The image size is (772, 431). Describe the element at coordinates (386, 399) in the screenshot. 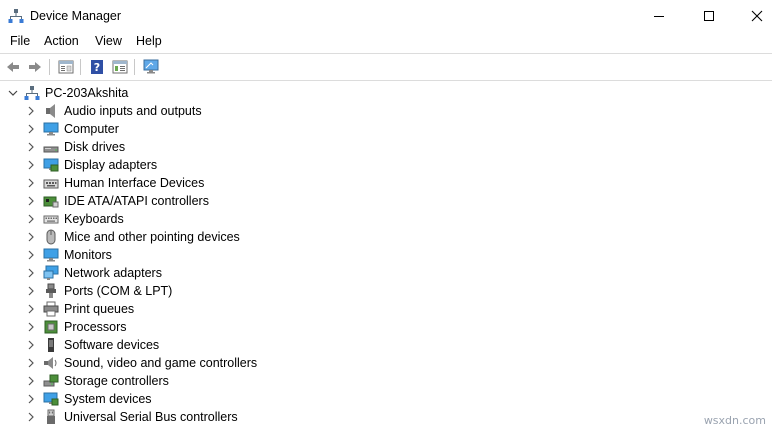

I see `tree-node: System devices` at that location.